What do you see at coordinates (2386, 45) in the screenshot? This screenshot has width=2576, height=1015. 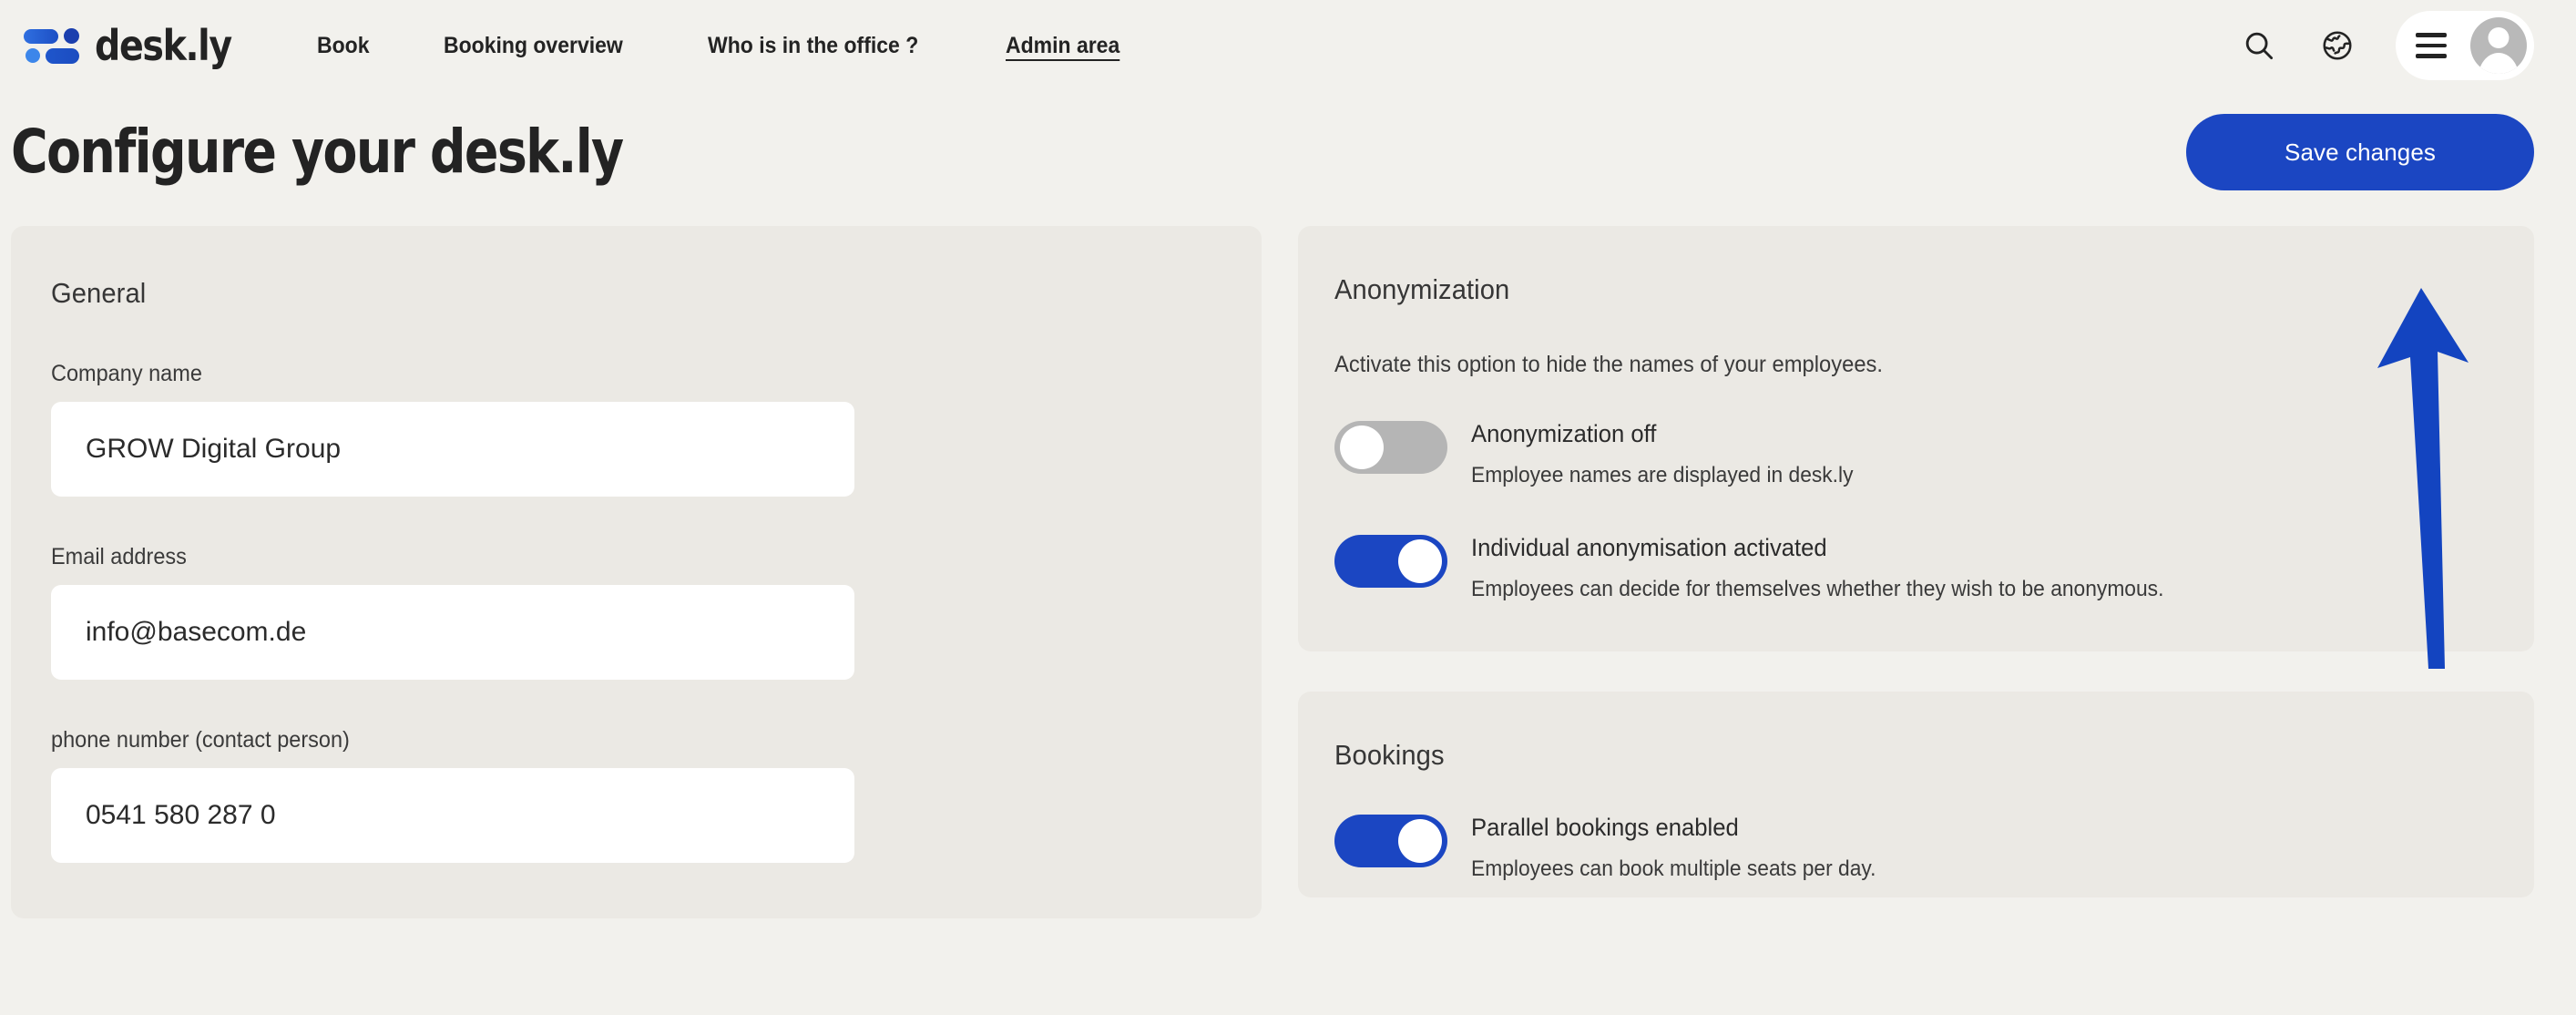 I see `header-actions` at bounding box center [2386, 45].